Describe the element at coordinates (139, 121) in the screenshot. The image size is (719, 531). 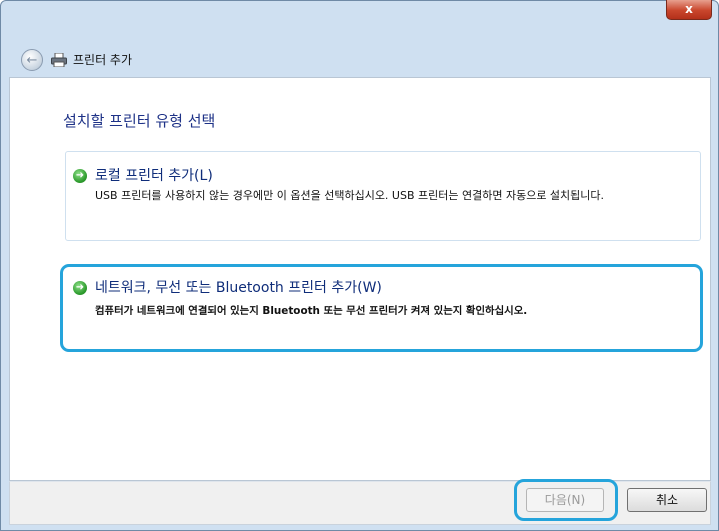
I see `page-heading: 설치할 프린터 유형 선택` at that location.